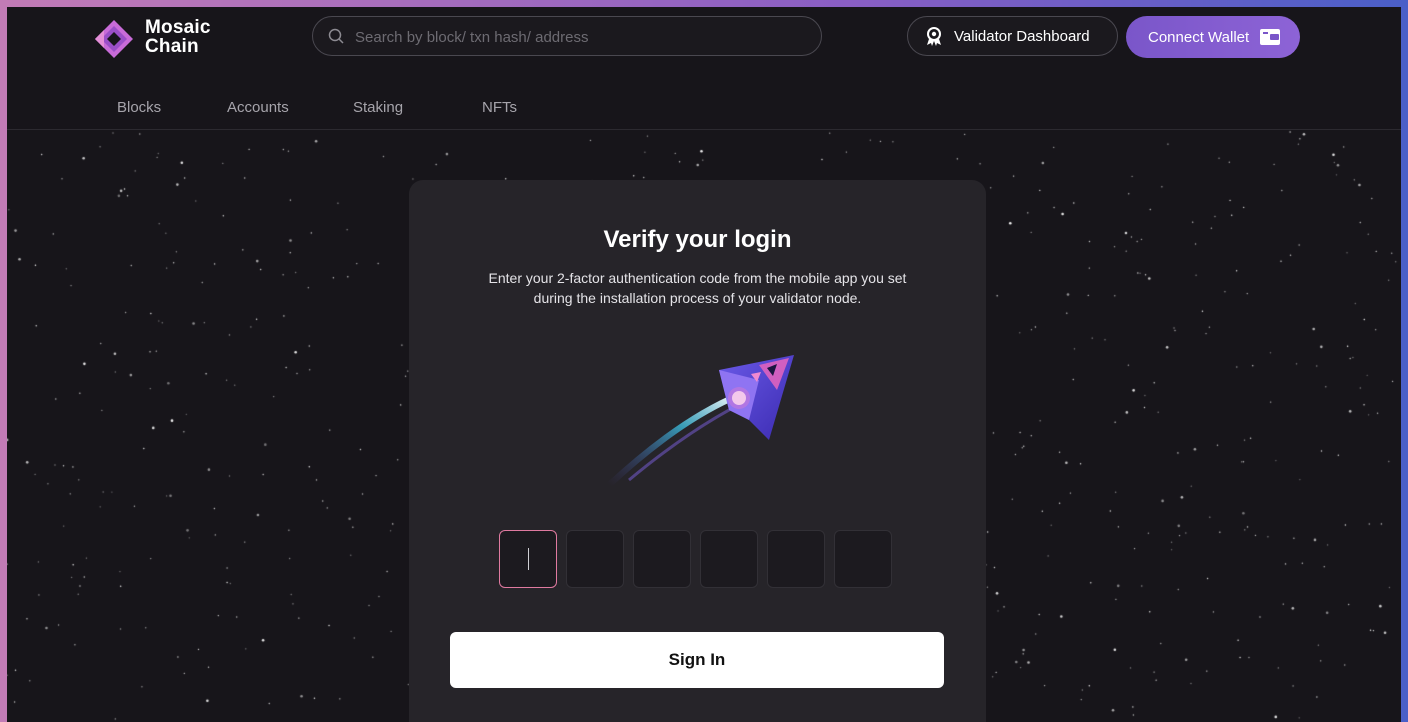  What do you see at coordinates (700, 421) in the screenshot?
I see `rocket-ship-illustration` at bounding box center [700, 421].